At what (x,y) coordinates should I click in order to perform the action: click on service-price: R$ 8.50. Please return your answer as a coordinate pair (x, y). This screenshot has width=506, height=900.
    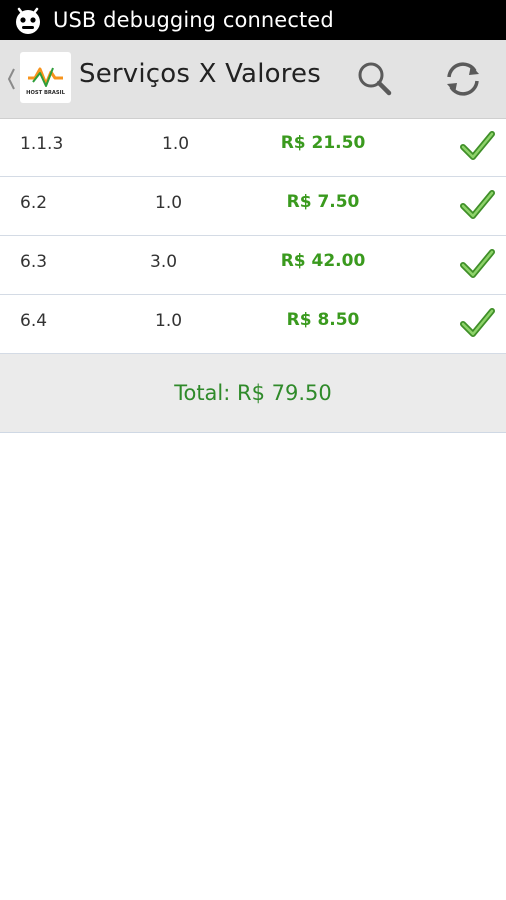
    Looking at the image, I should click on (323, 320).